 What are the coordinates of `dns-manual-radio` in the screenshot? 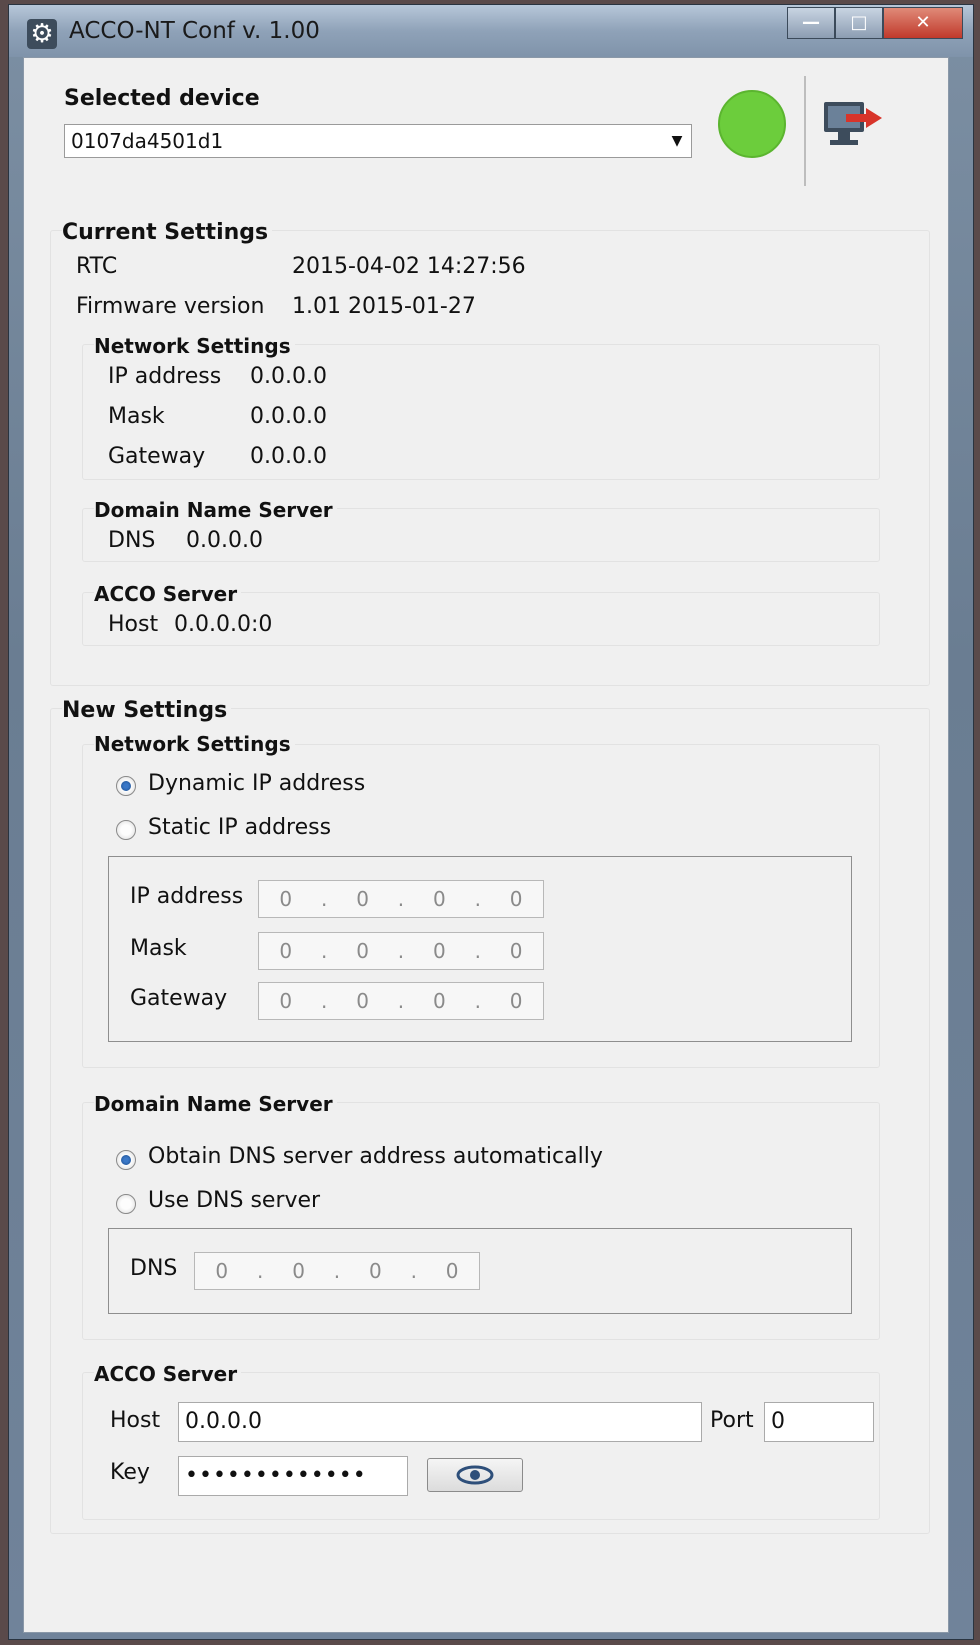 It's located at (126, 1204).